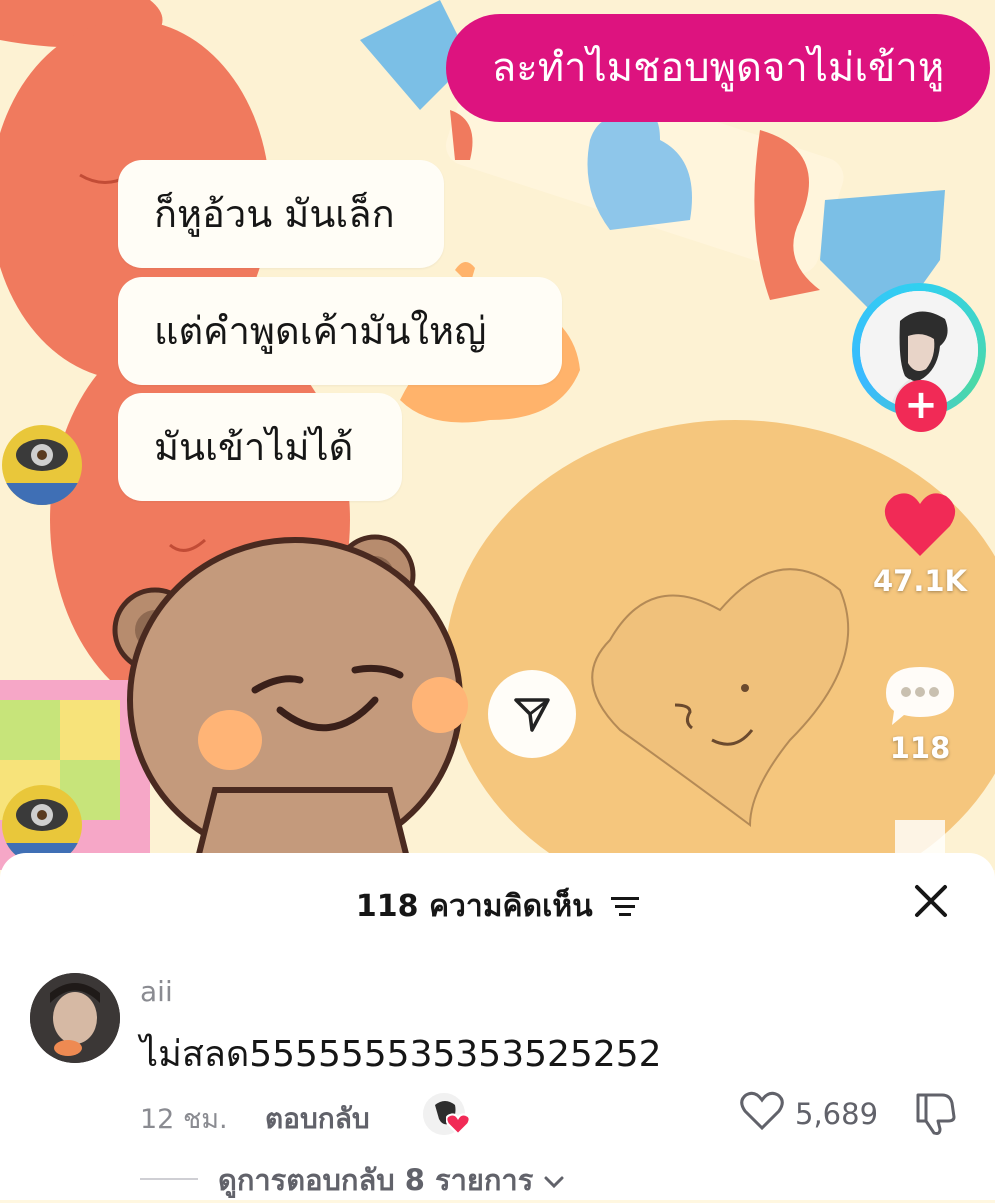  Describe the element at coordinates (920, 524) in the screenshot. I see `heart-icon` at that location.